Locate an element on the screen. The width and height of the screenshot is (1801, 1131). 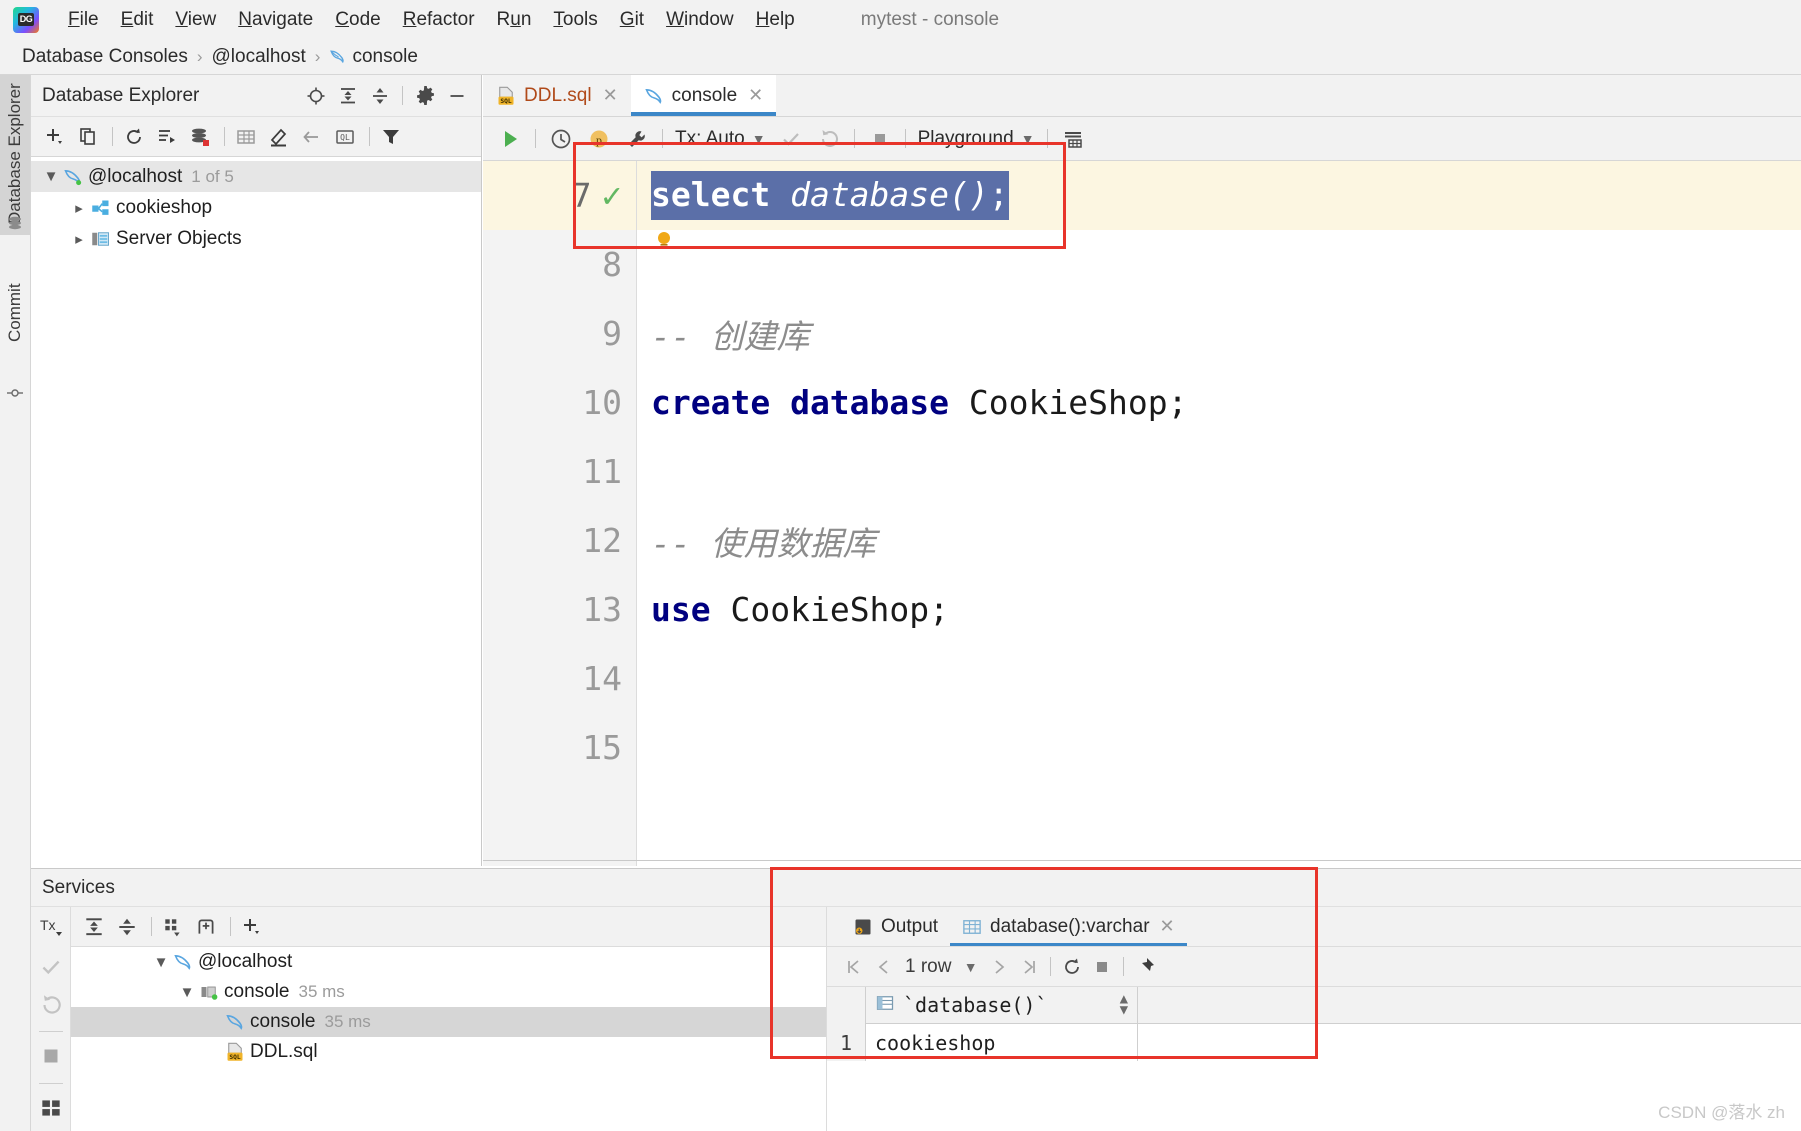
copy-icon is located at coordinates (88, 137).